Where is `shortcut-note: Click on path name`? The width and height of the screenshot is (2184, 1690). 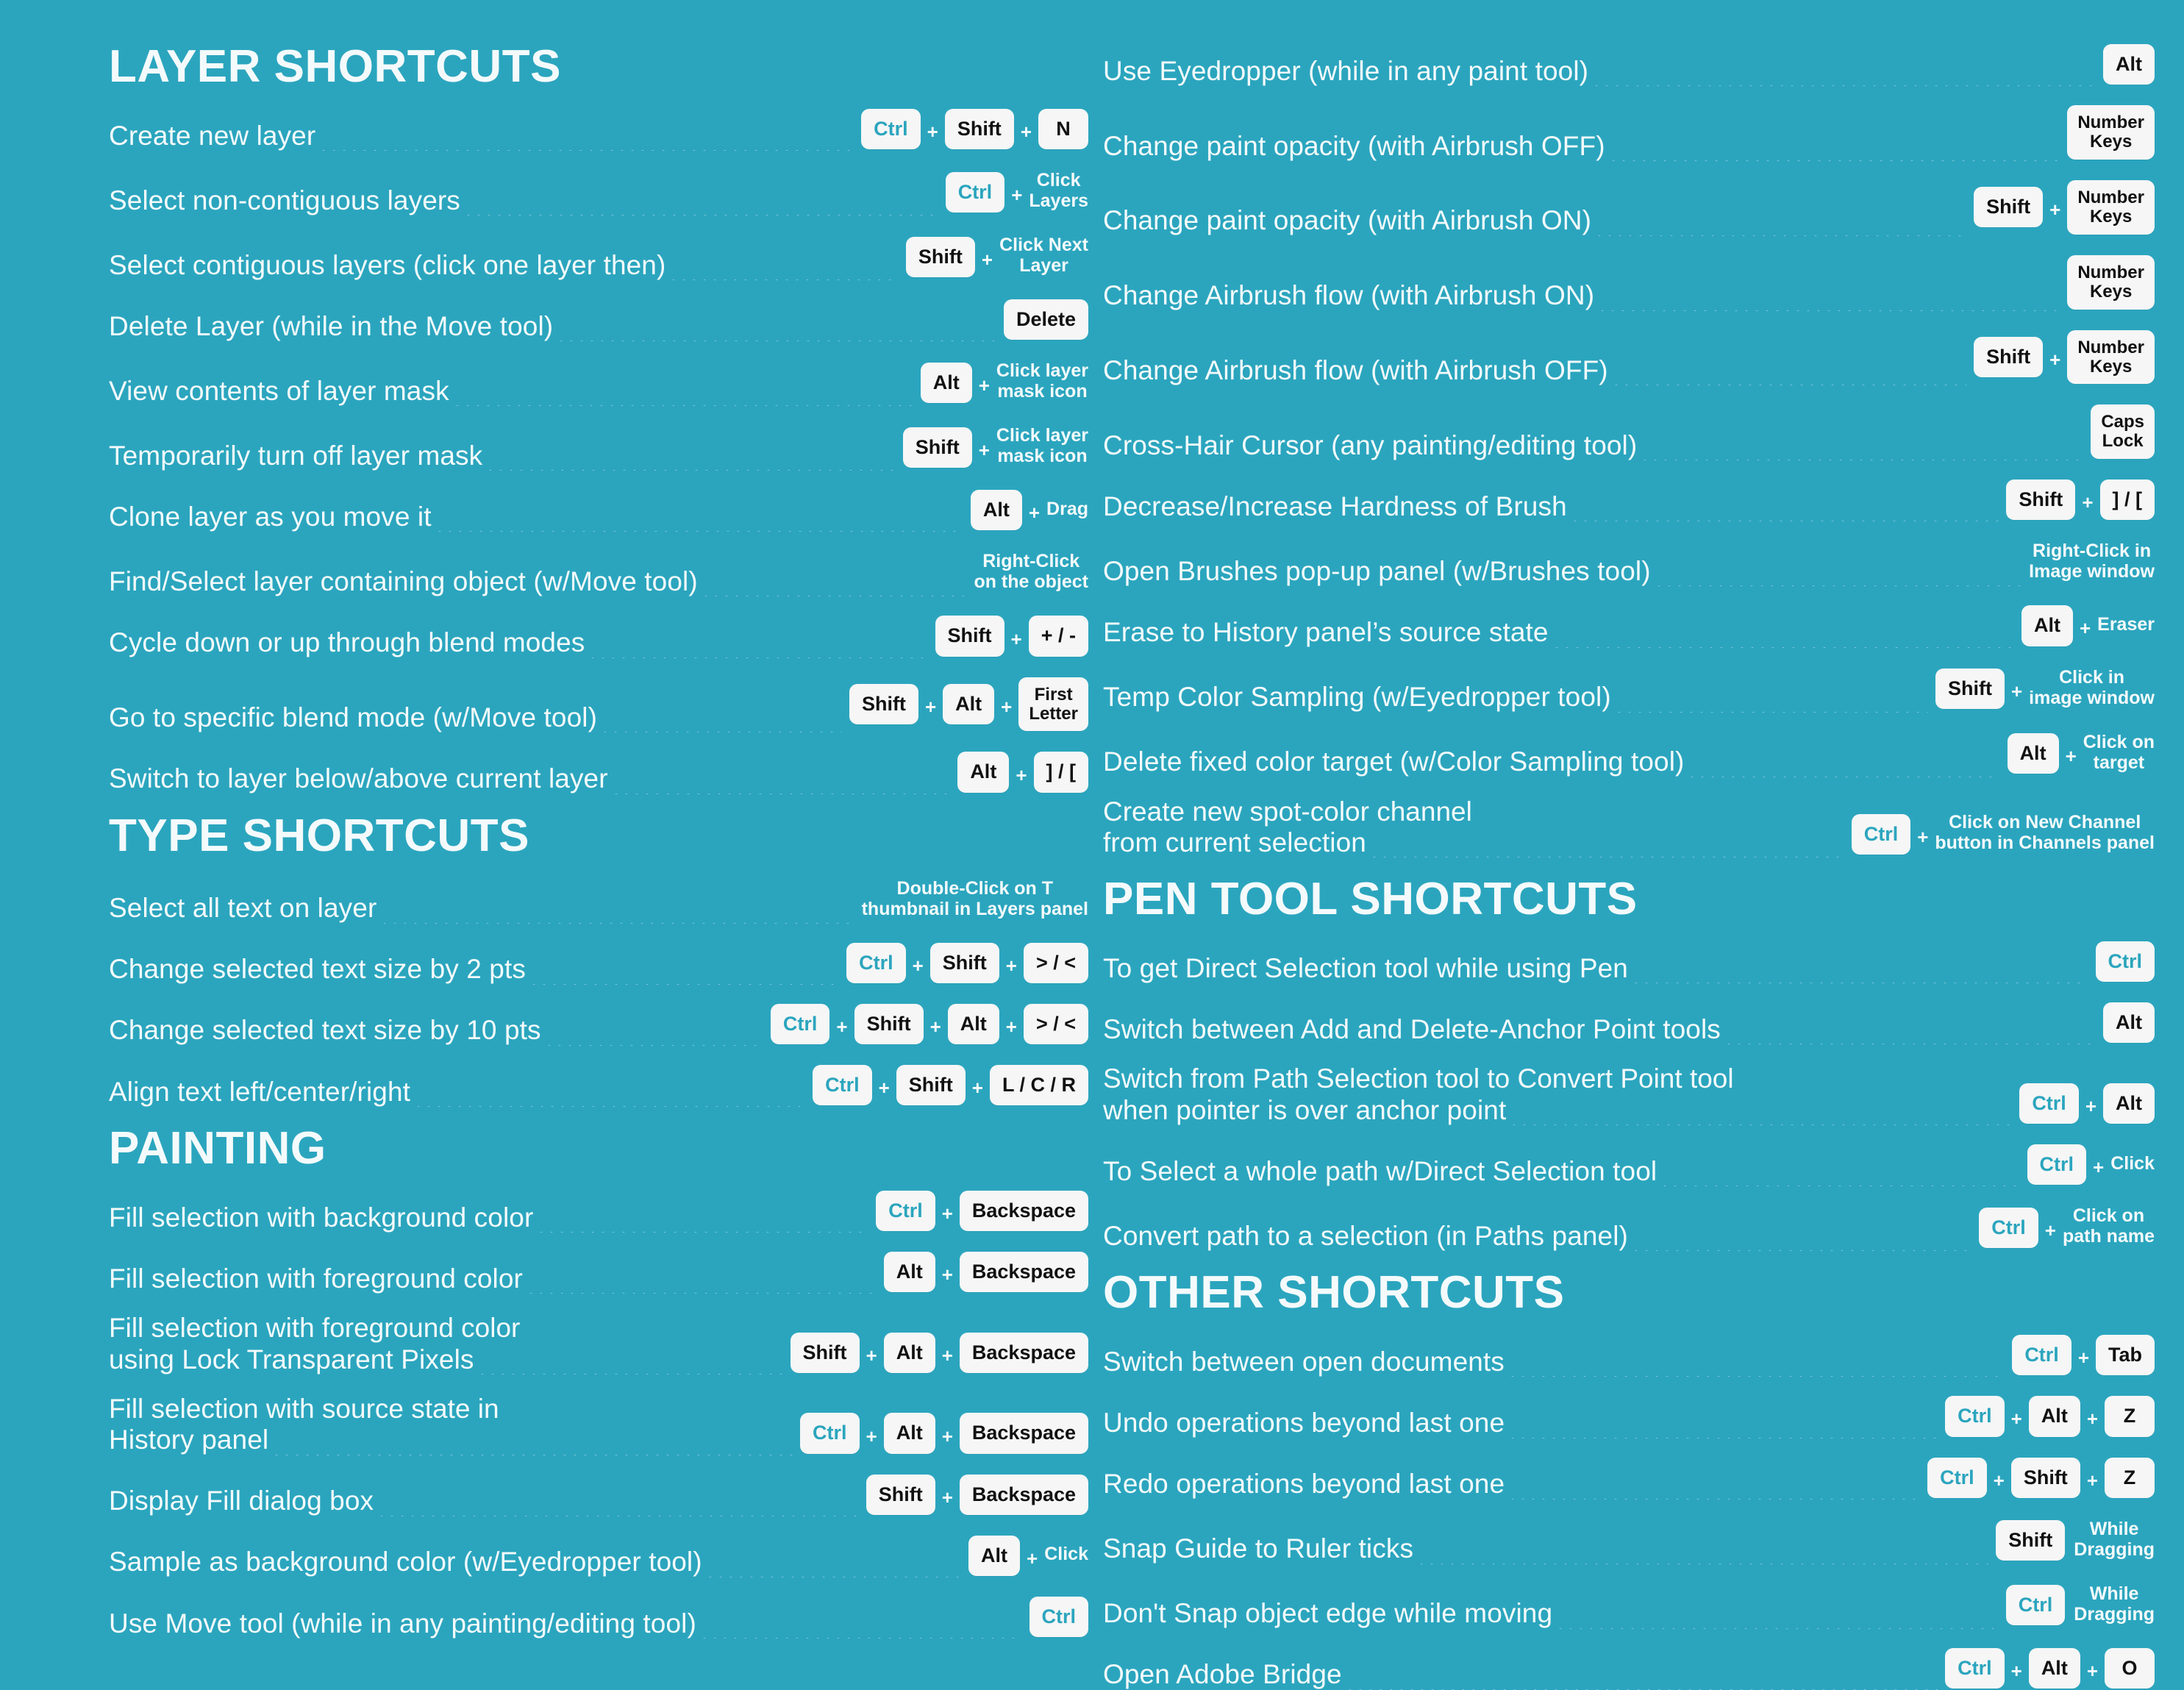
shortcut-note: Click on path name is located at coordinates (2108, 1226).